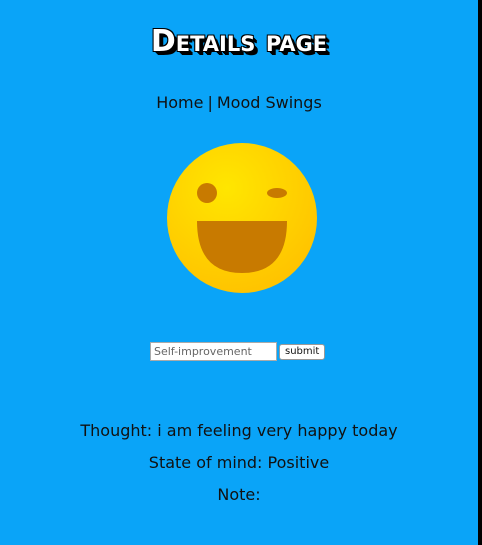 The height and width of the screenshot is (545, 482). I want to click on mood-swings-link: Mood Swings, so click(269, 102).